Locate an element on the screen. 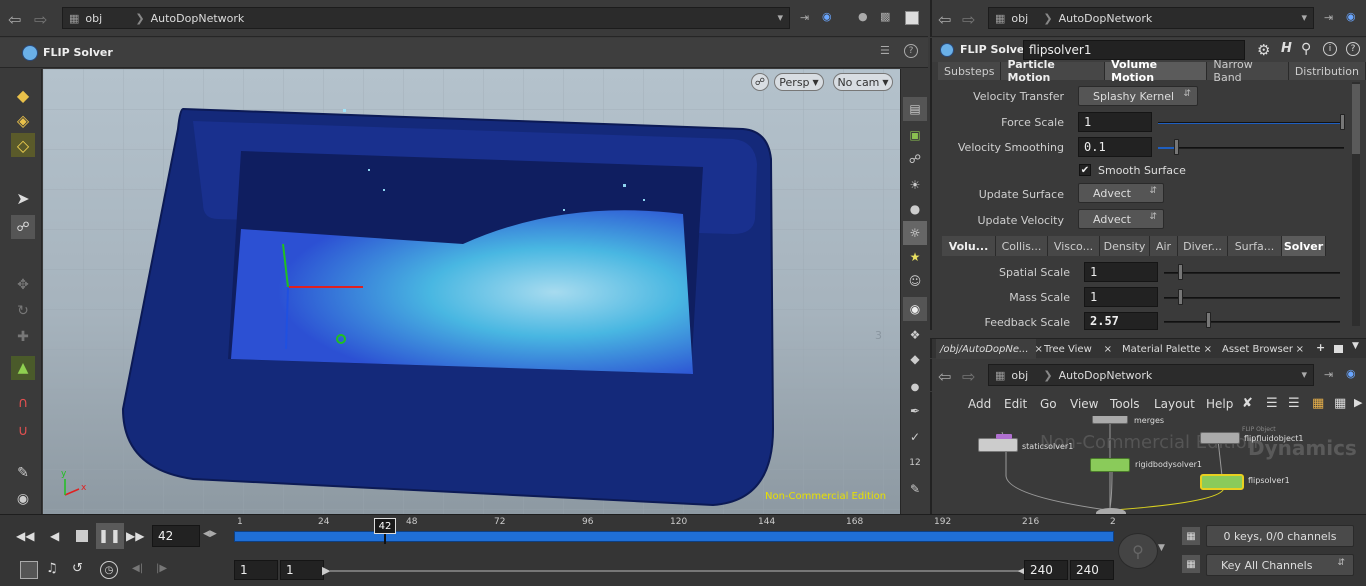 This screenshot has width=1366, height=586. pause-button: ❚❚ is located at coordinates (110, 536).